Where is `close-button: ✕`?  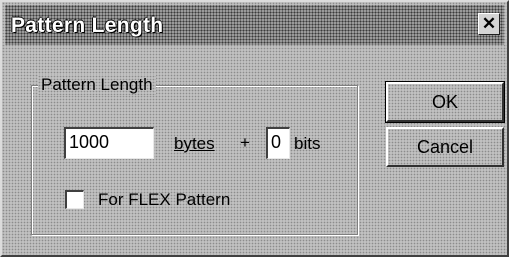
close-button: ✕ is located at coordinates (489, 24).